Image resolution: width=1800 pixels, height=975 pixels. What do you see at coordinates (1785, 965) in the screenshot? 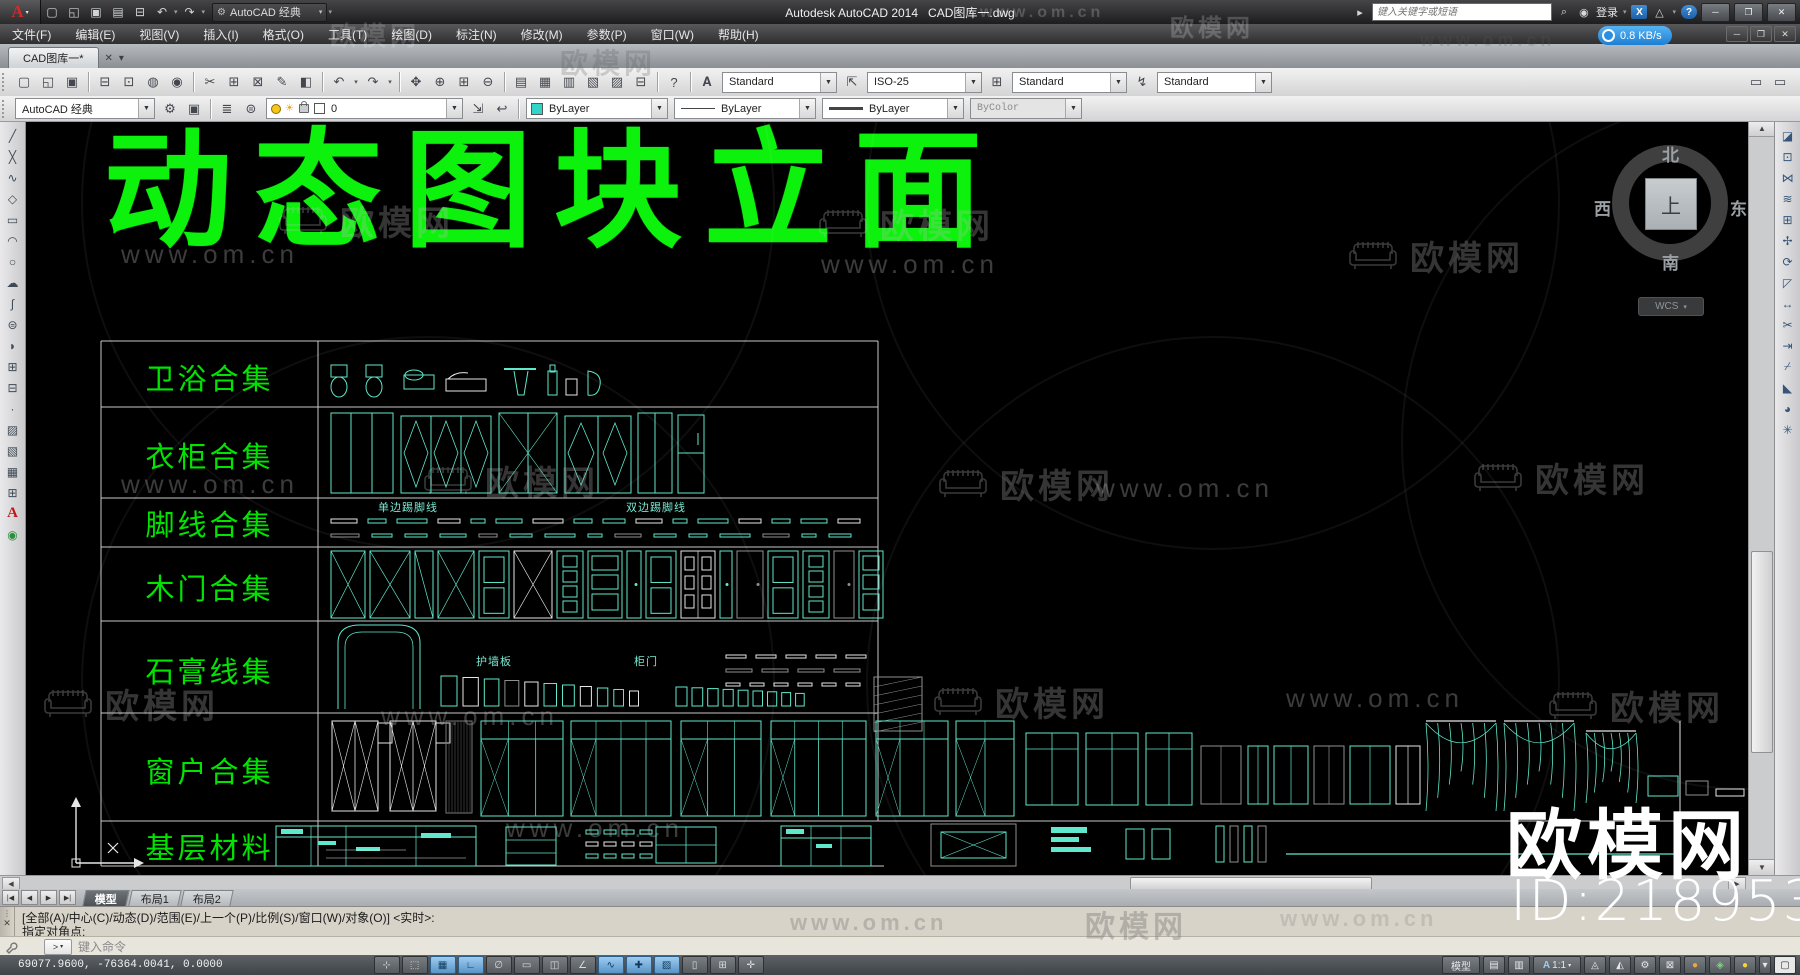
I see `clean-screen-icon: ▢` at bounding box center [1785, 965].